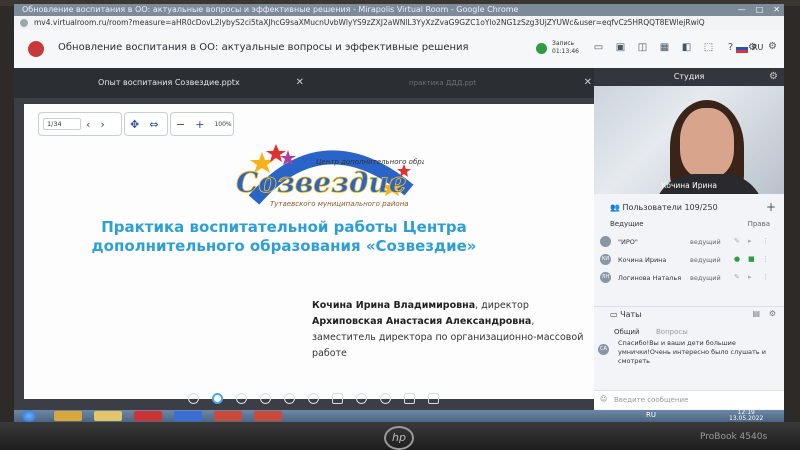 This screenshot has width=800, height=450. I want to click on studio-settings-icon: ⚙, so click(773, 77).